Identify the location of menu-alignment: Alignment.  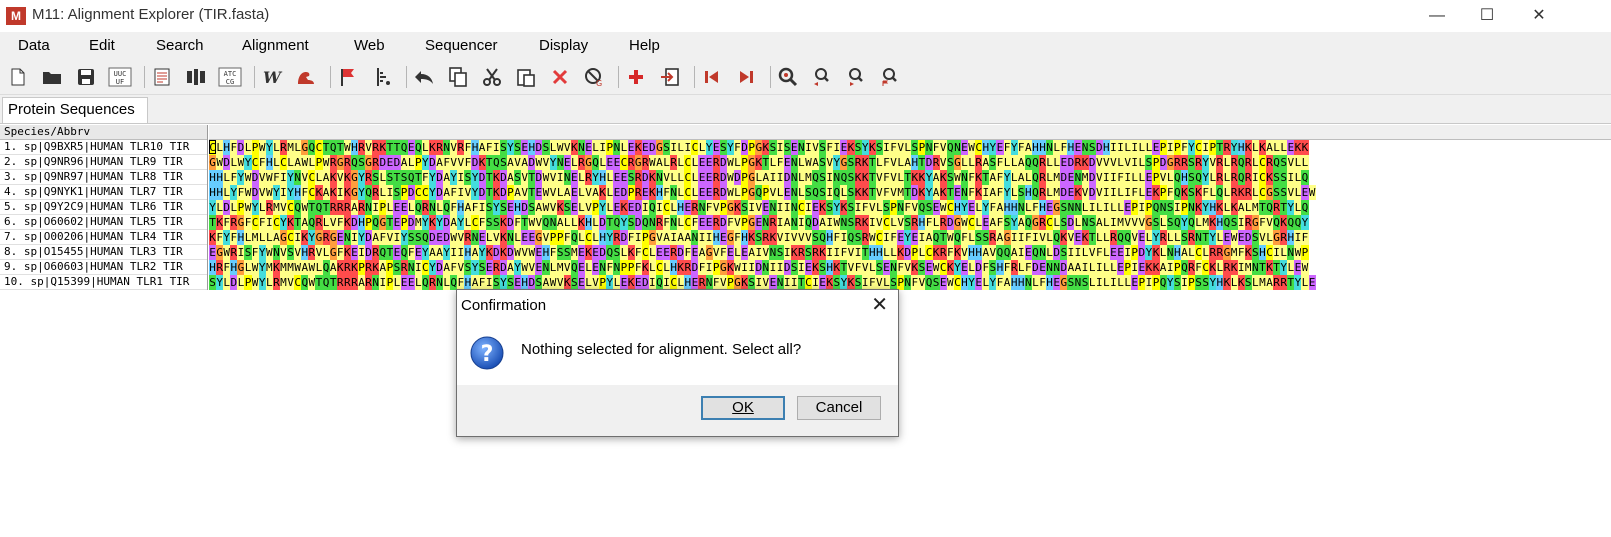
(275, 45).